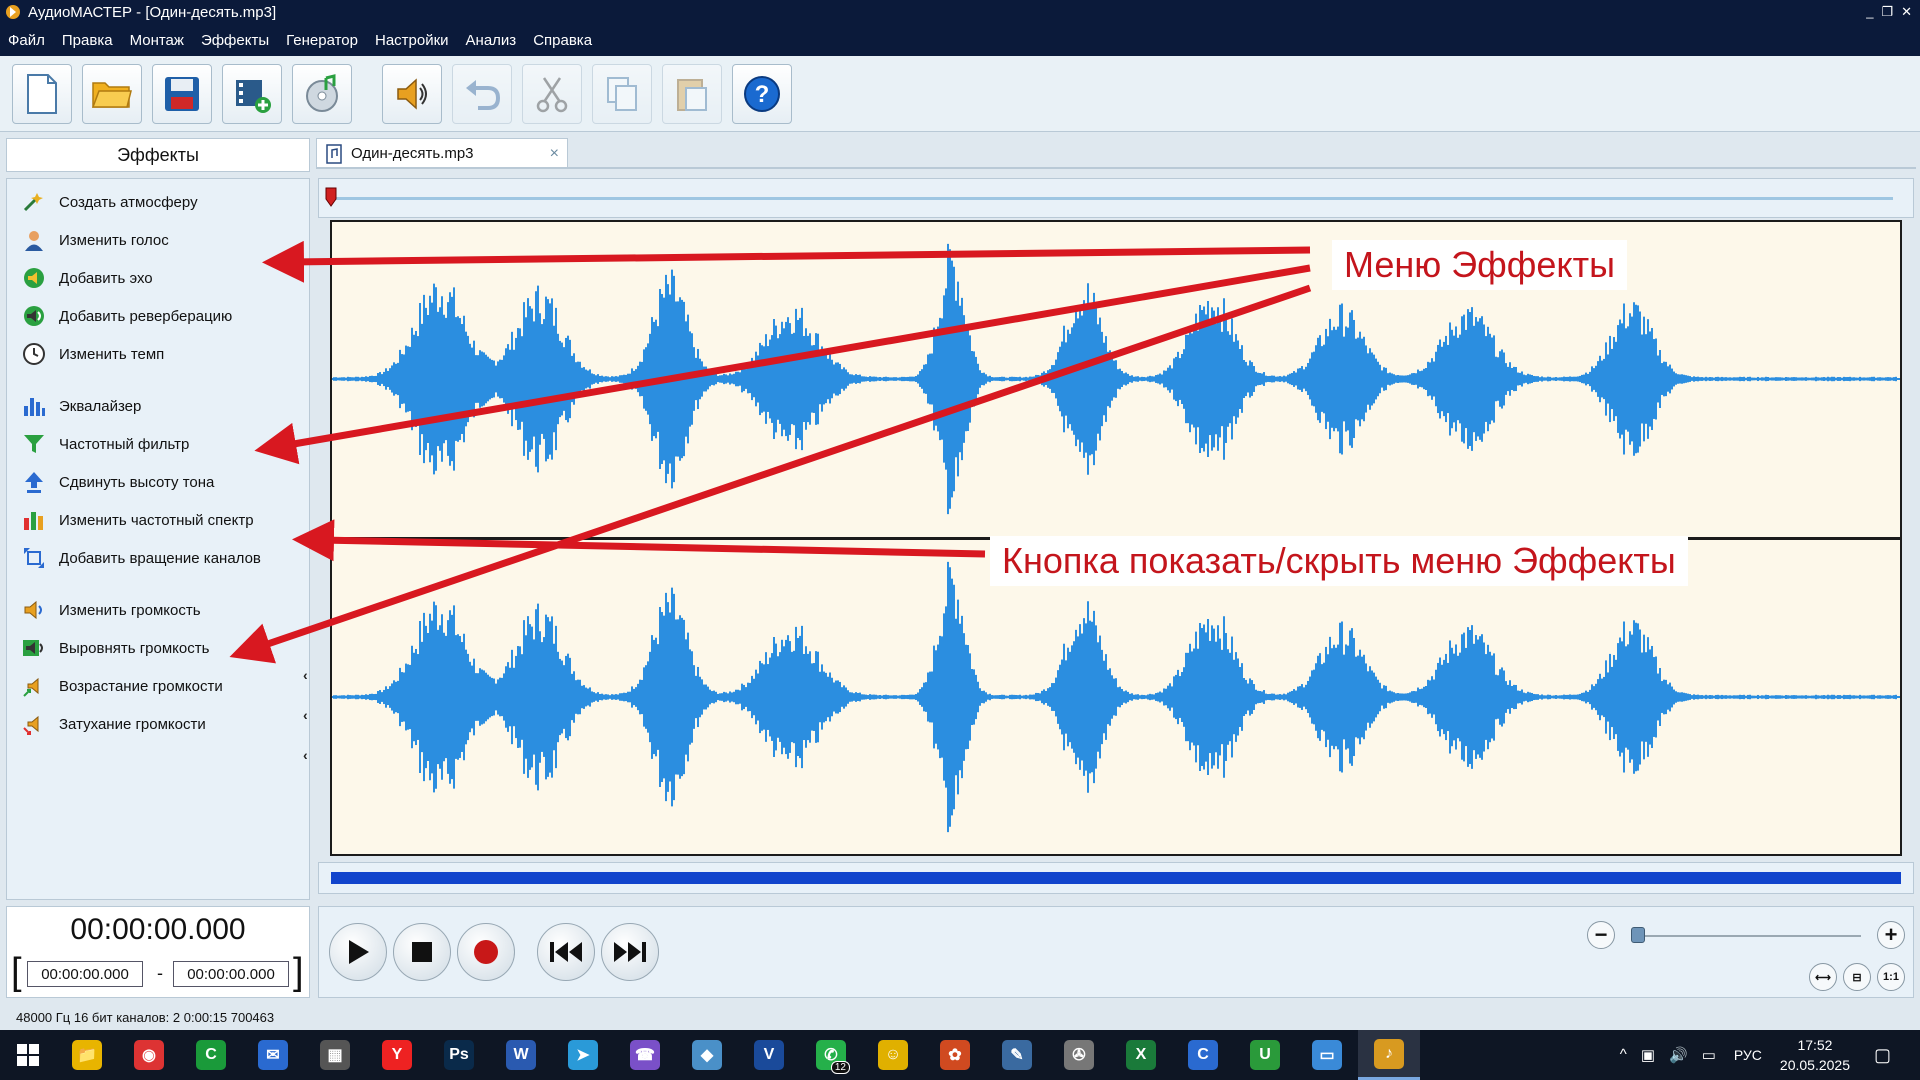 The width and height of the screenshot is (1920, 1080). Describe the element at coordinates (322, 40) in the screenshot. I see `menu-generator: Генератор` at that location.